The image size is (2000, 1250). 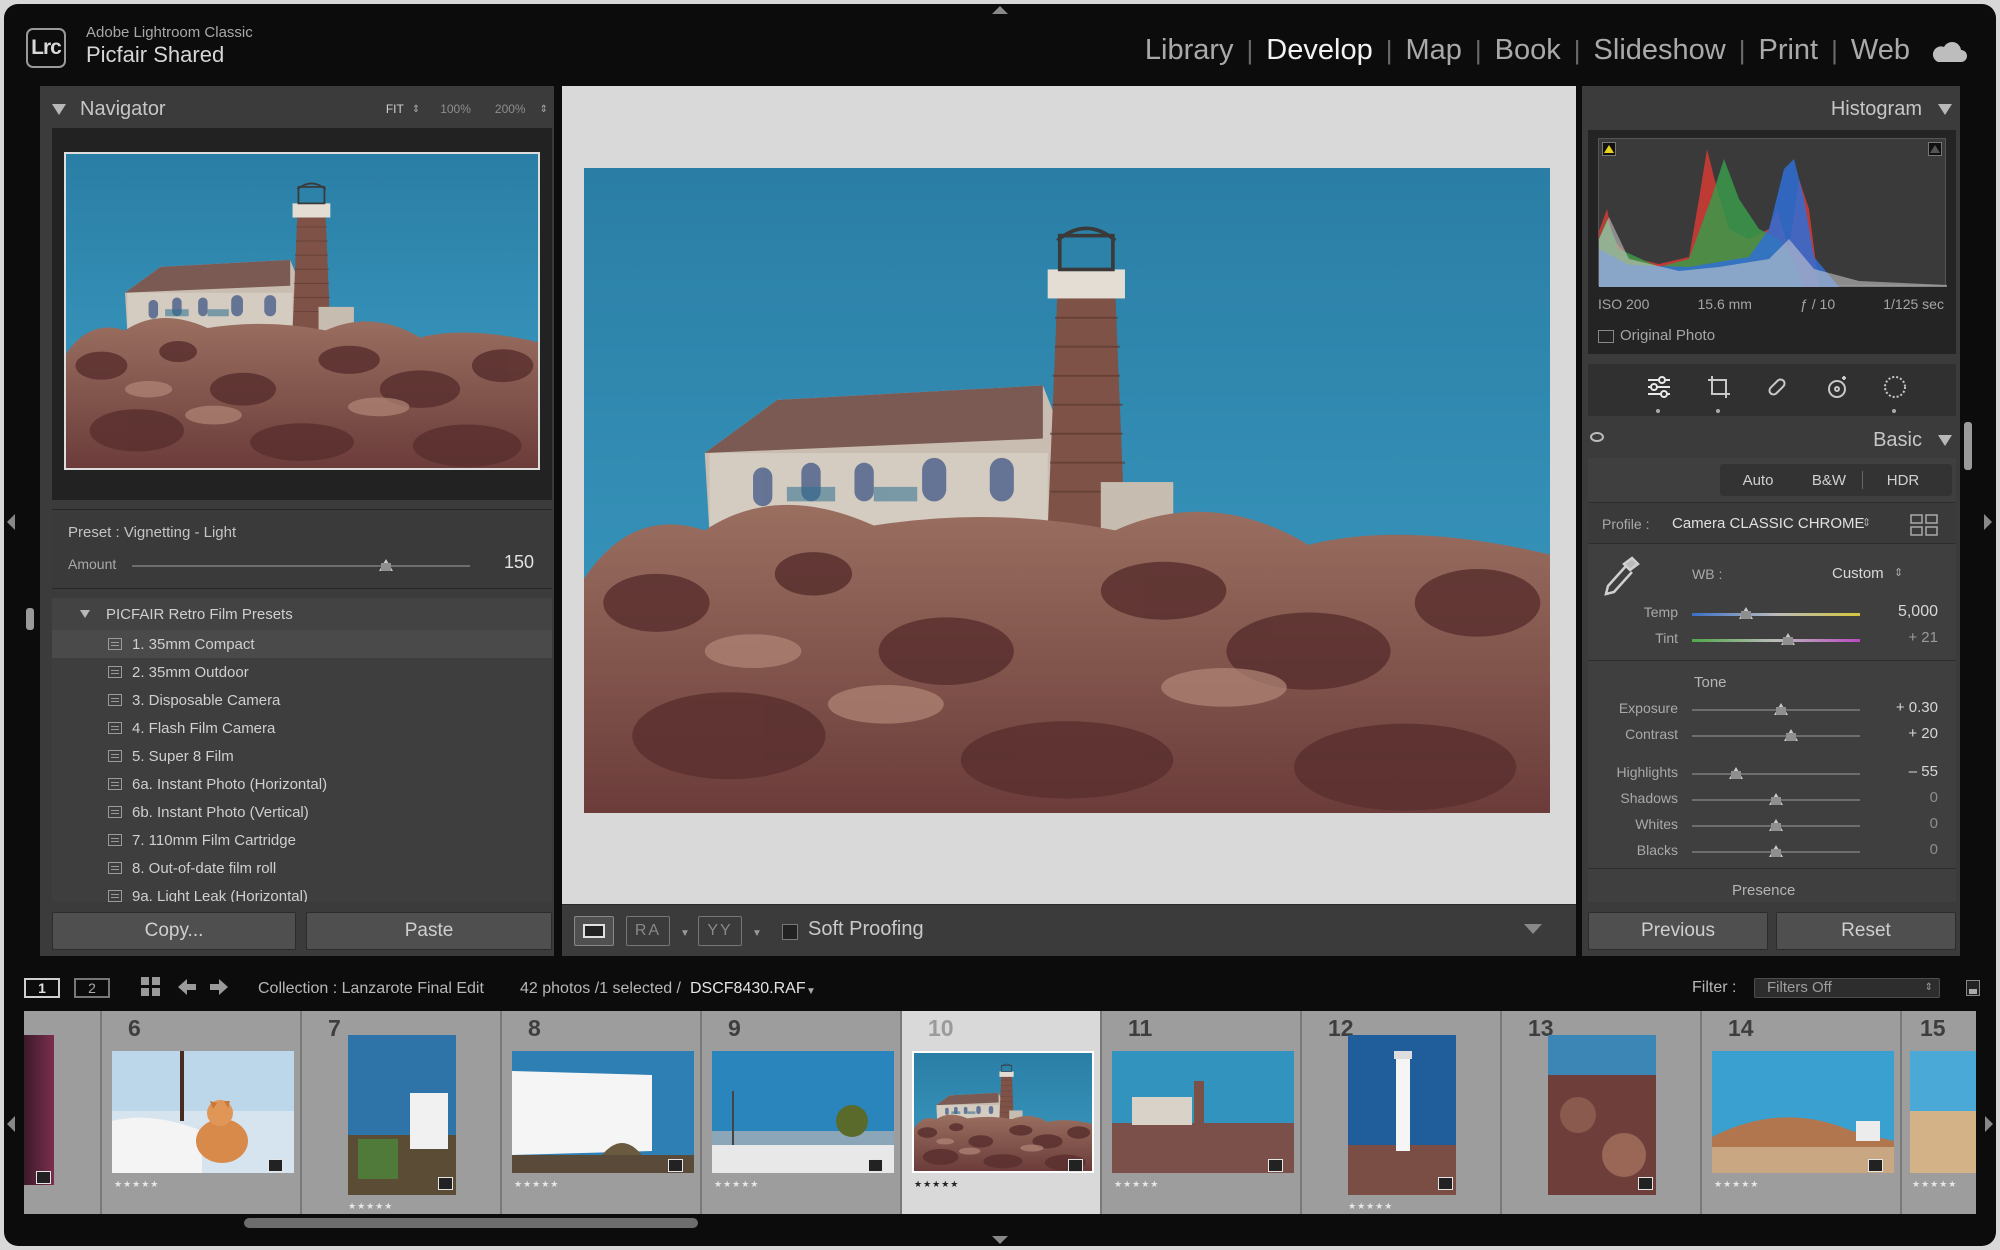 I want to click on filmstrip-cell: 6 ★★★★★, so click(x=202, y=1112).